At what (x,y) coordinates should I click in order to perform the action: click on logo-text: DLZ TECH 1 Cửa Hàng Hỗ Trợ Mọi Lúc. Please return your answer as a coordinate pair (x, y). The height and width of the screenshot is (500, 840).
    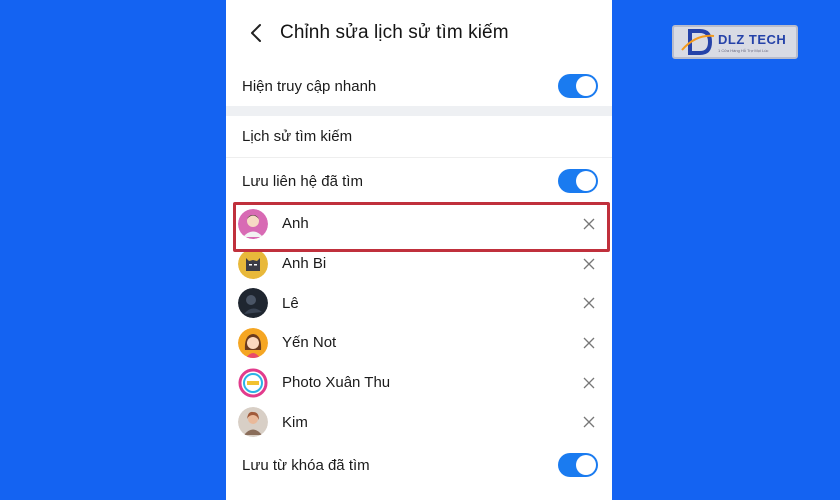
    Looking at the image, I should click on (752, 42).